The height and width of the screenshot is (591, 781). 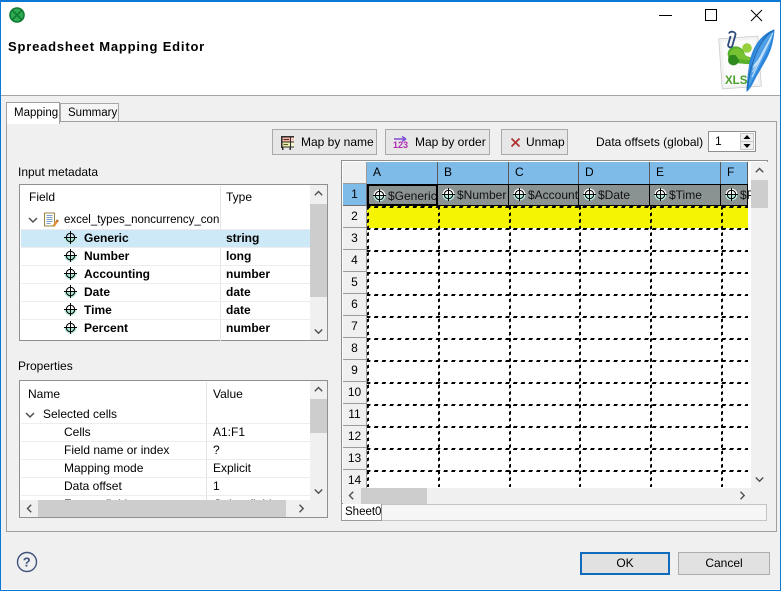 What do you see at coordinates (736, 81) in the screenshot?
I see `svg-text: XLS` at bounding box center [736, 81].